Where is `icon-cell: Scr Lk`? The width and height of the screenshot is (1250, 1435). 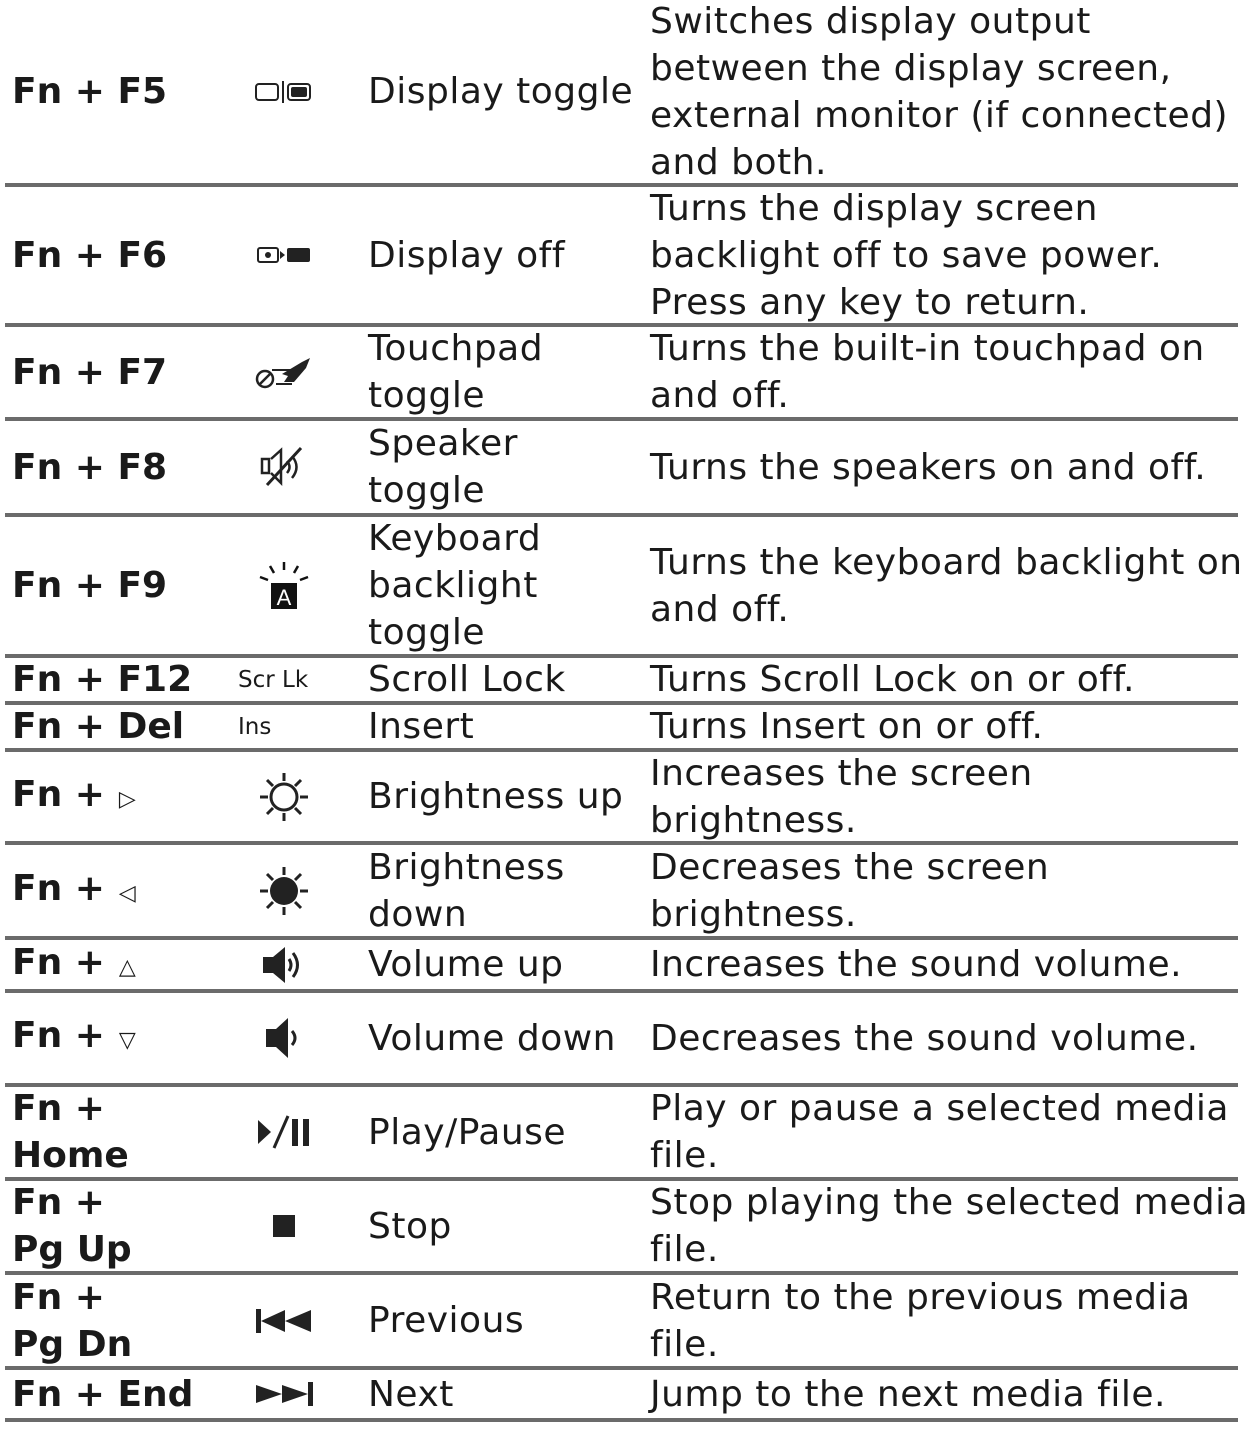
icon-cell: Scr Lk is located at coordinates (284, 679).